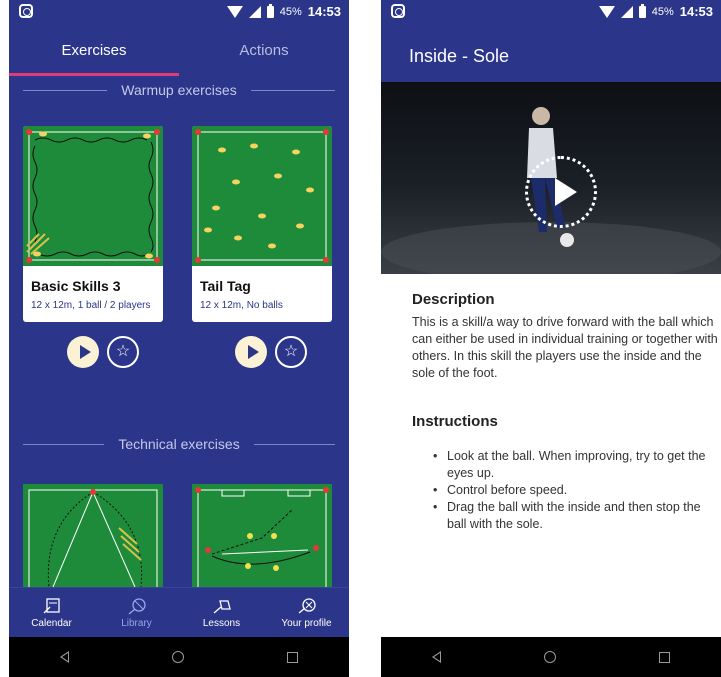 The height and width of the screenshot is (677, 721). What do you see at coordinates (51, 623) in the screenshot?
I see `nav-label: Calendar` at bounding box center [51, 623].